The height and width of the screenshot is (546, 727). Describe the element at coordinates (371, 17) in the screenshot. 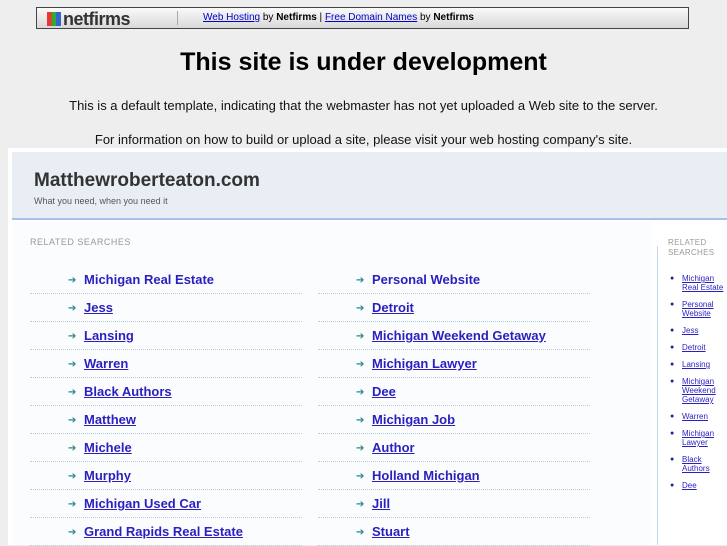

I see `free-domain-names-link: Free Domain Names` at that location.